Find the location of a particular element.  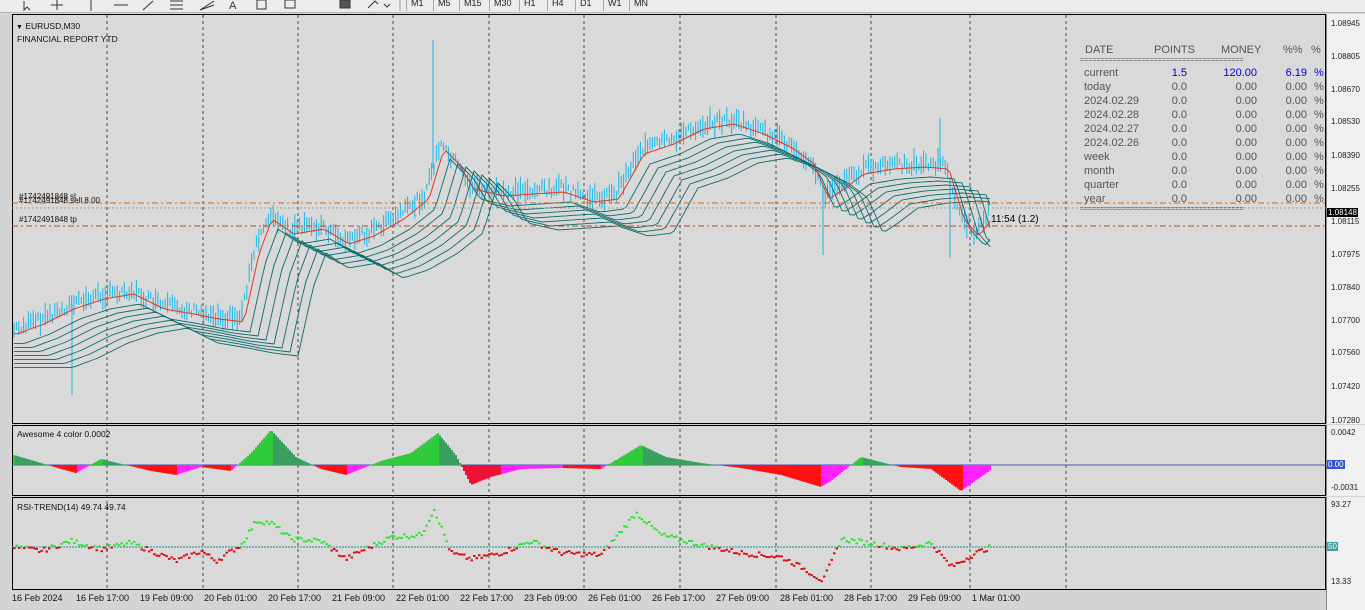

ao-scale-bottom: -0.0031 is located at coordinates (1345, 487).